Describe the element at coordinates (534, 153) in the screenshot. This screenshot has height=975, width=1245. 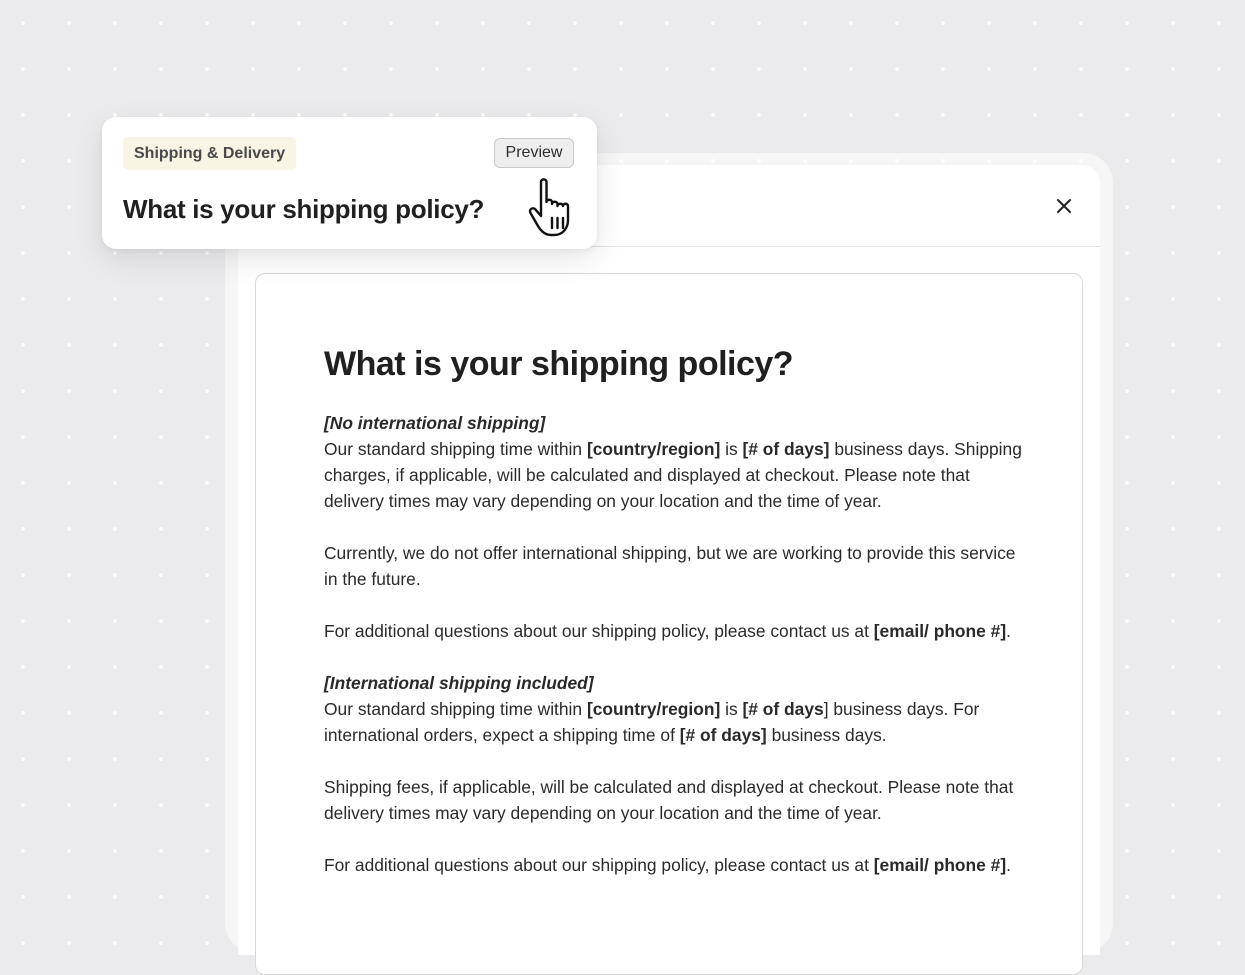
I see `preview-button: Preview` at that location.